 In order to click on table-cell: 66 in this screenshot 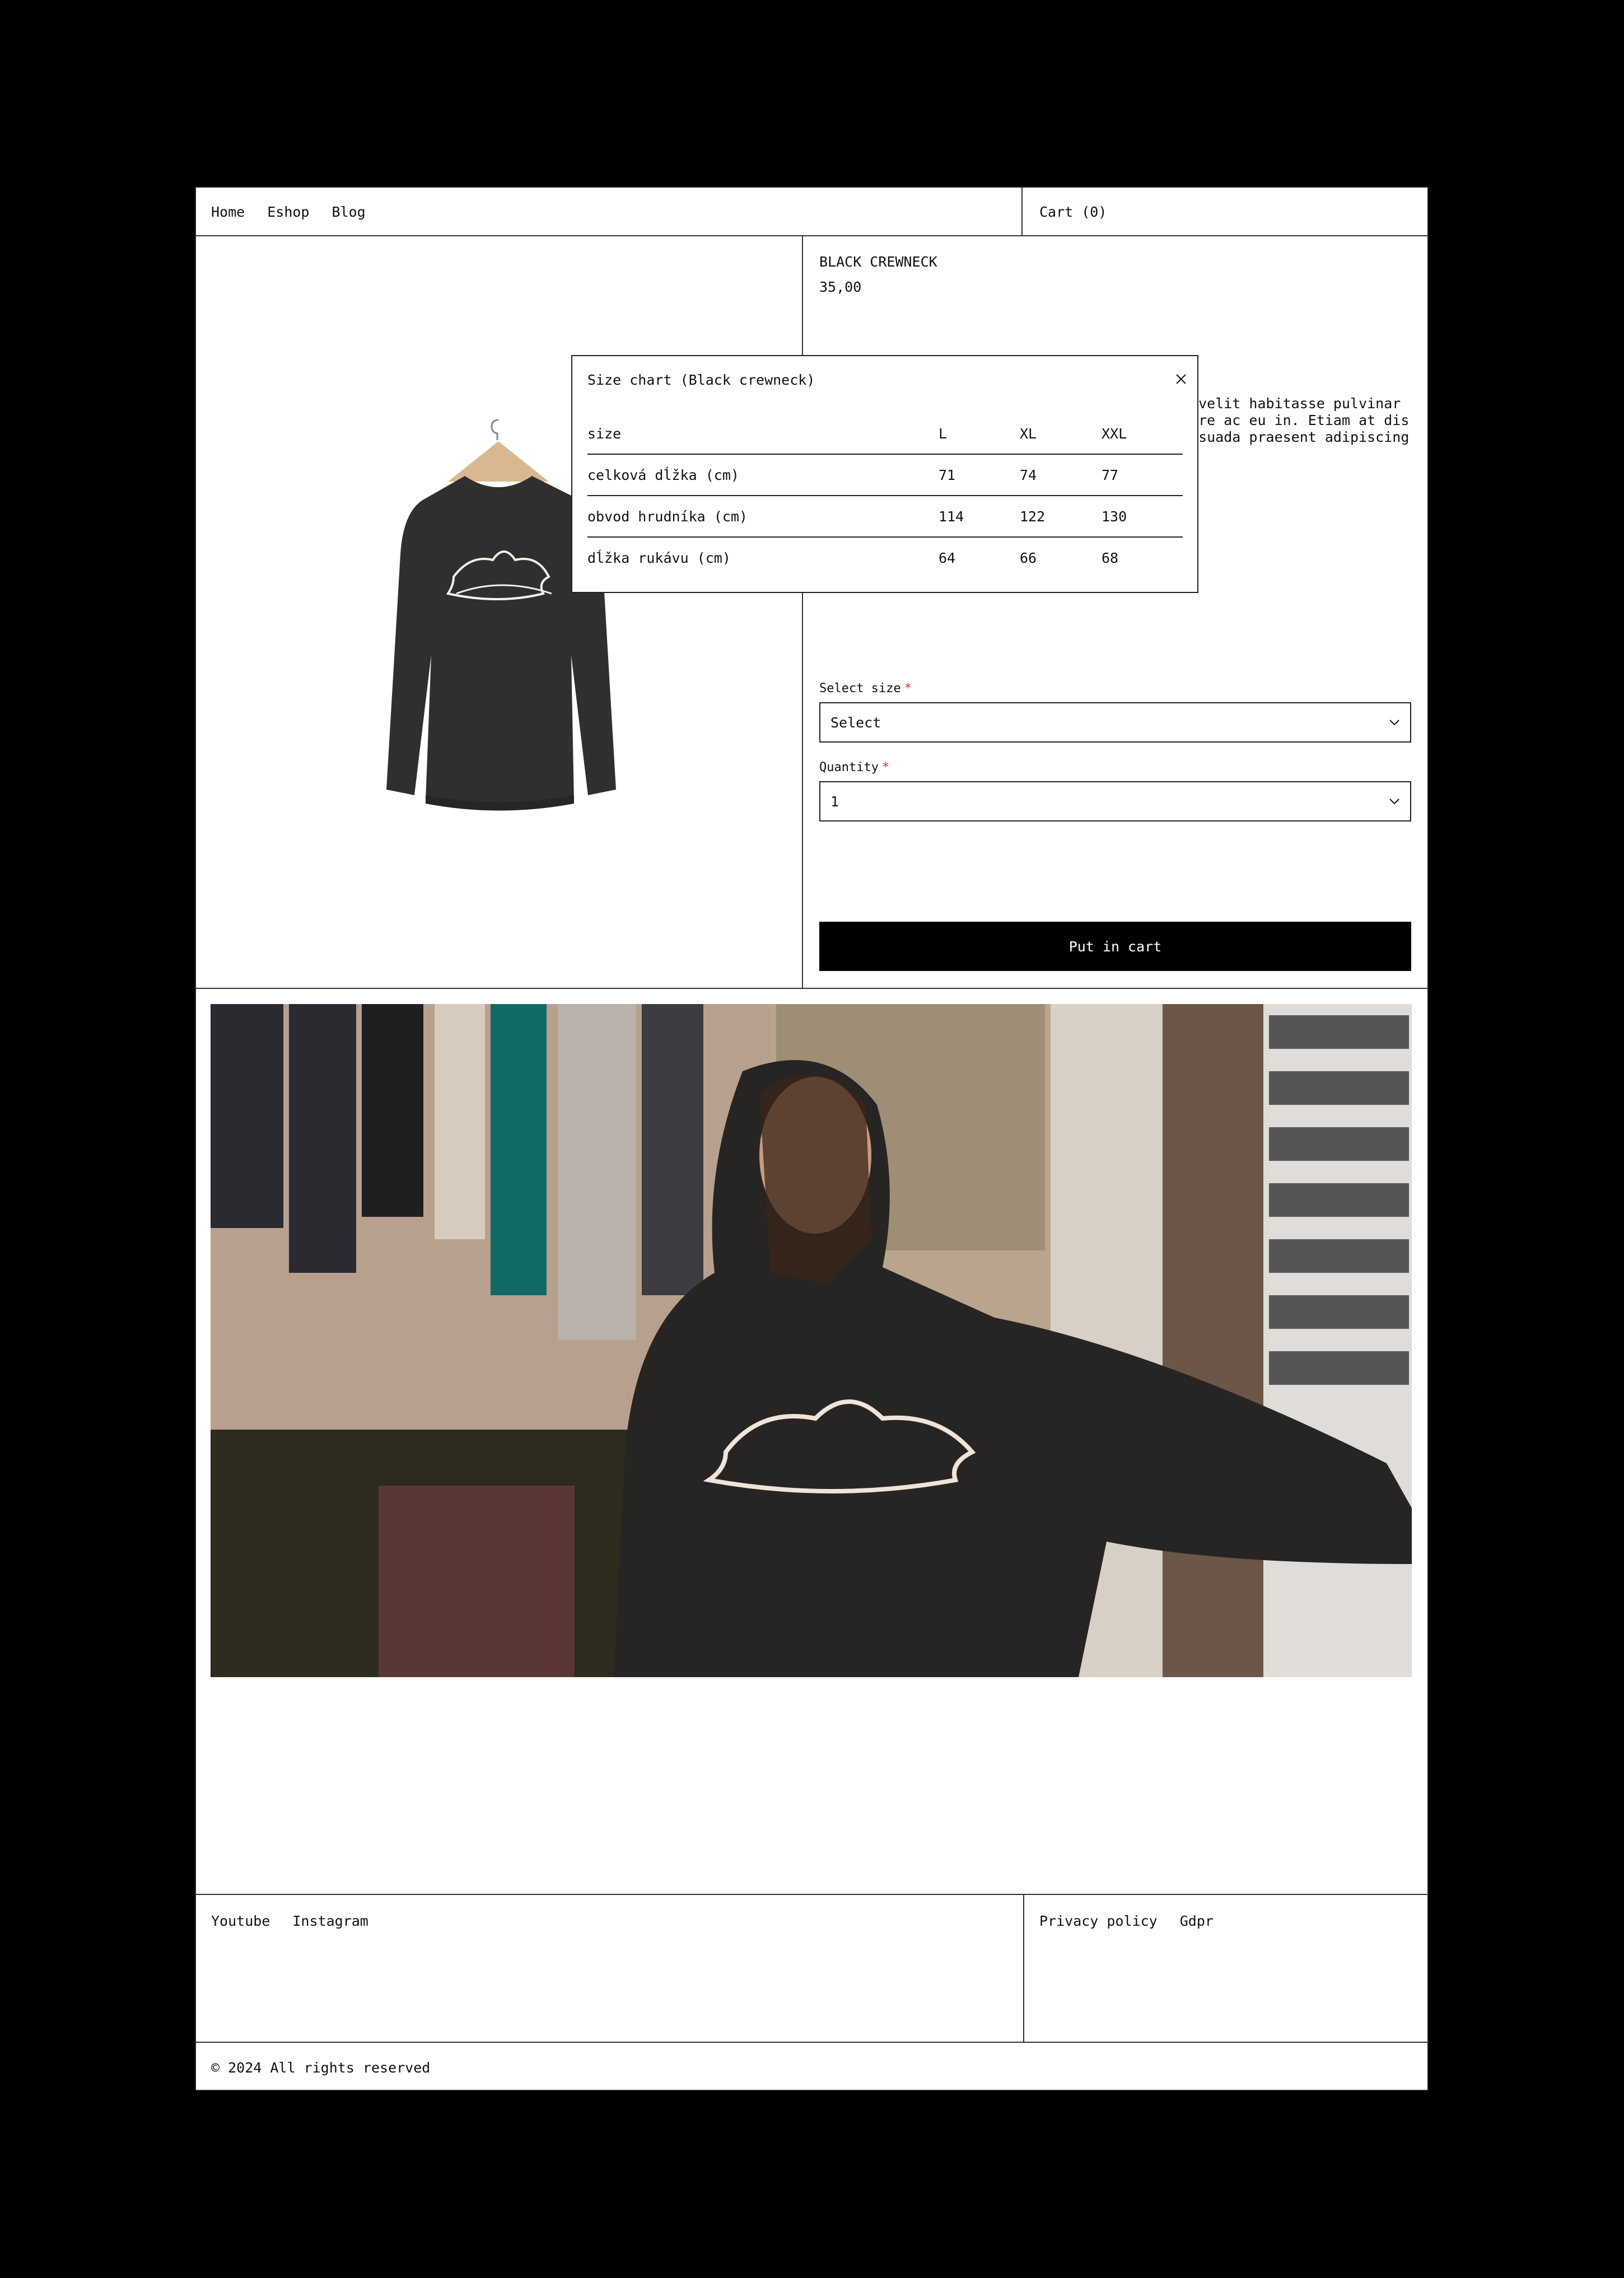, I will do `click(1029, 558)`.